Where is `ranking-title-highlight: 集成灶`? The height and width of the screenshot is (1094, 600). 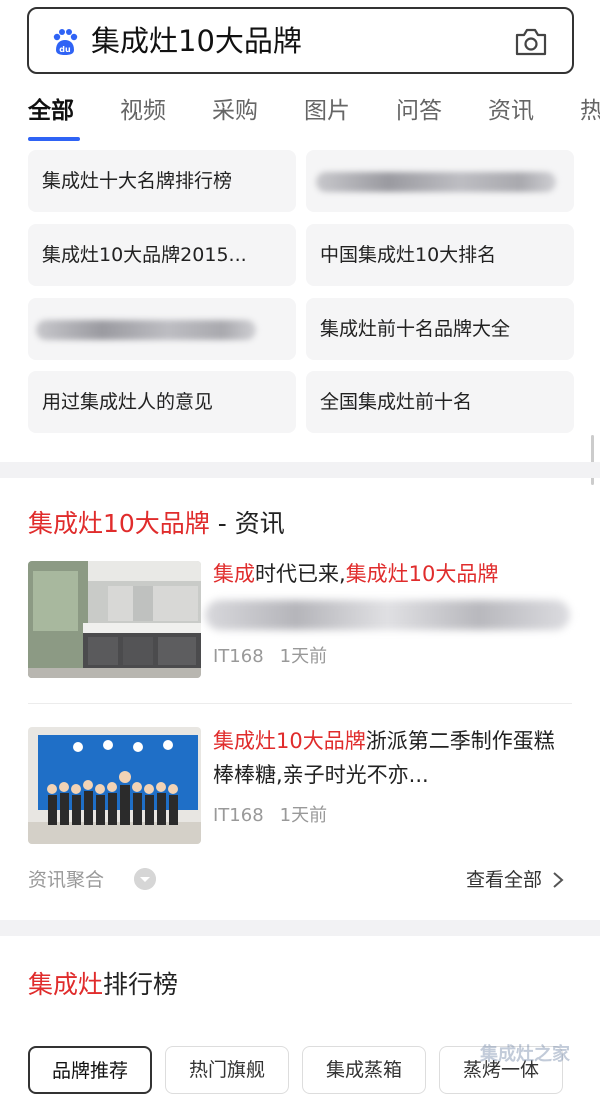 ranking-title-highlight: 集成灶 is located at coordinates (66, 984).